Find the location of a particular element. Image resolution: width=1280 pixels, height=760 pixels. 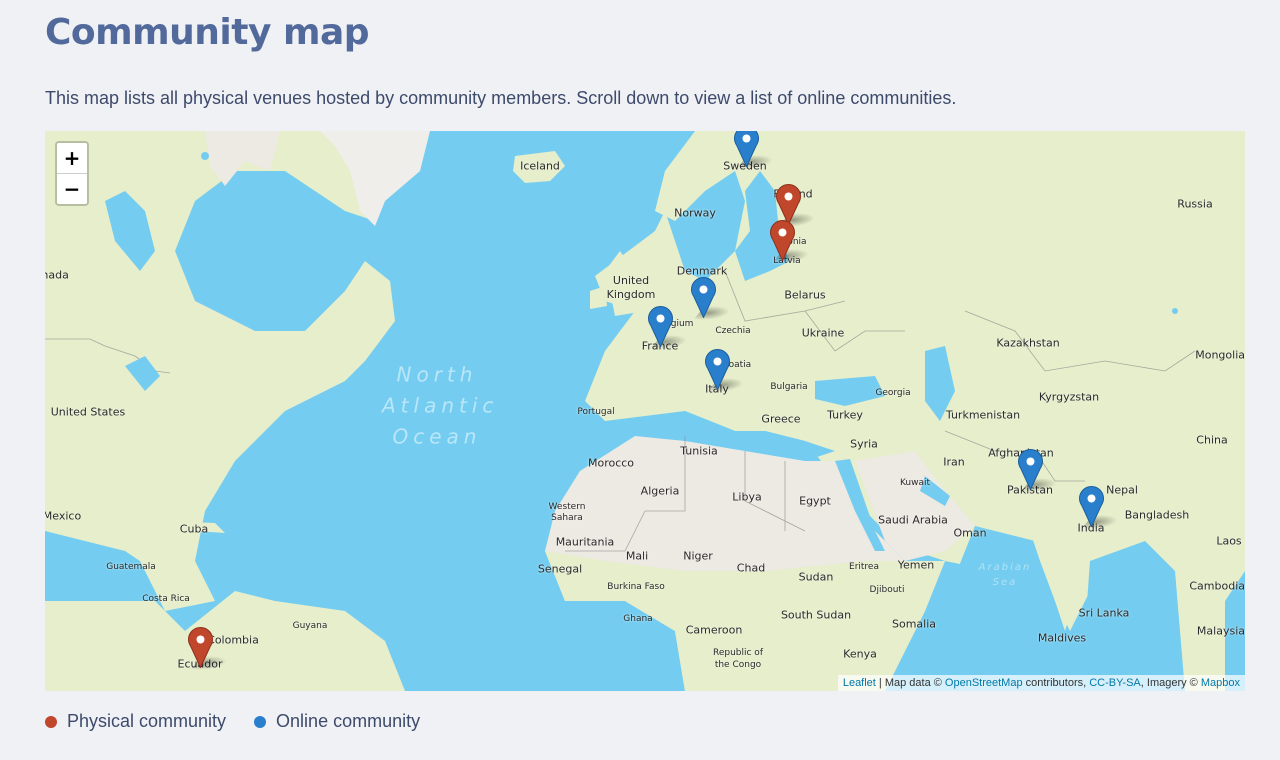

label-western-sahara-text: Western Sahara is located at coordinates (567, 512).